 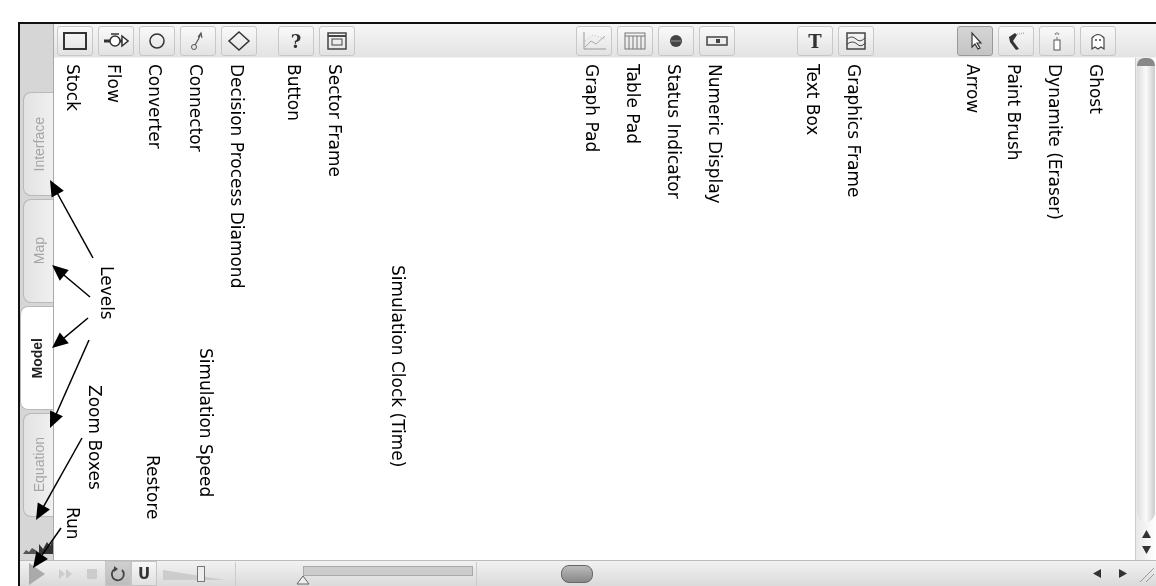 I want to click on tool-label: Decision Process Diamond, so click(x=236, y=176).